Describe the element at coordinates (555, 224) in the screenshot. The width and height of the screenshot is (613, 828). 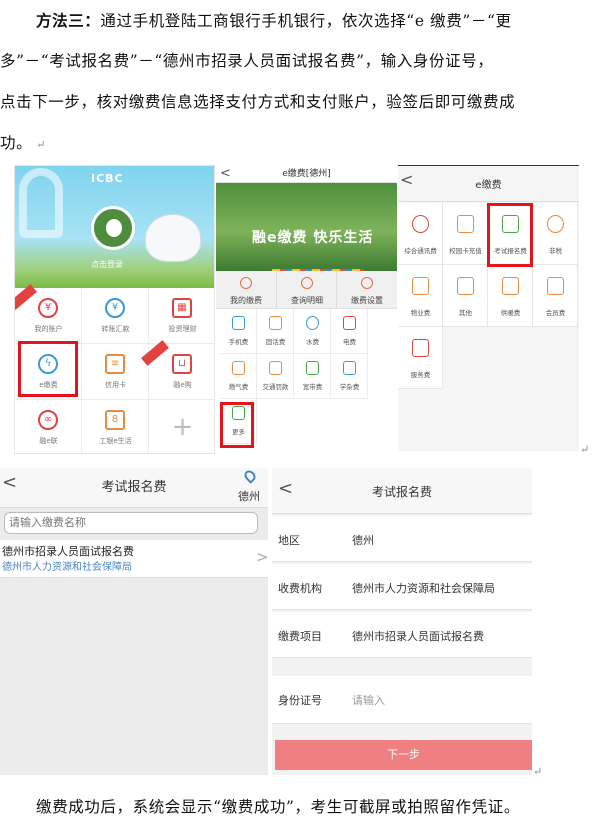
I see `money-bag-icon` at that location.